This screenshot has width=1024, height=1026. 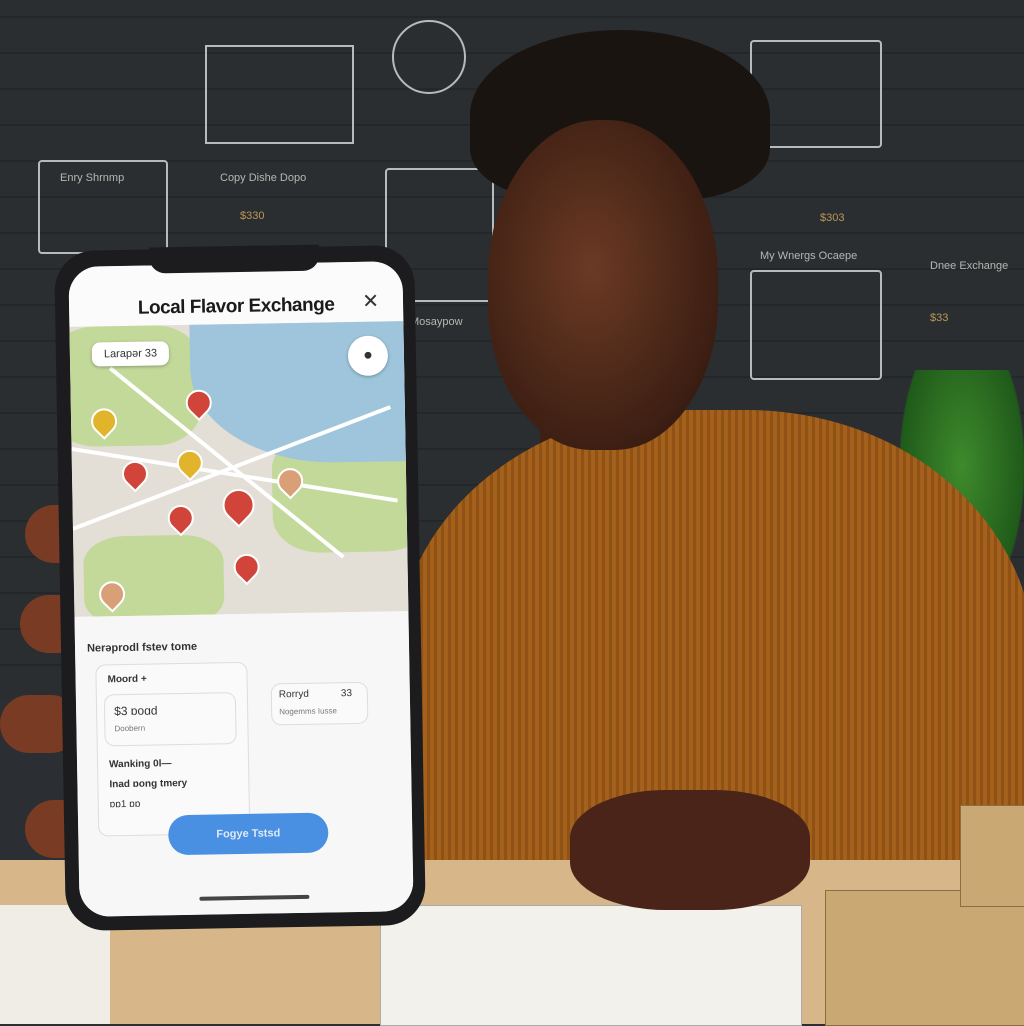 I want to click on info-card-title: Rorryd, so click(x=293, y=694).